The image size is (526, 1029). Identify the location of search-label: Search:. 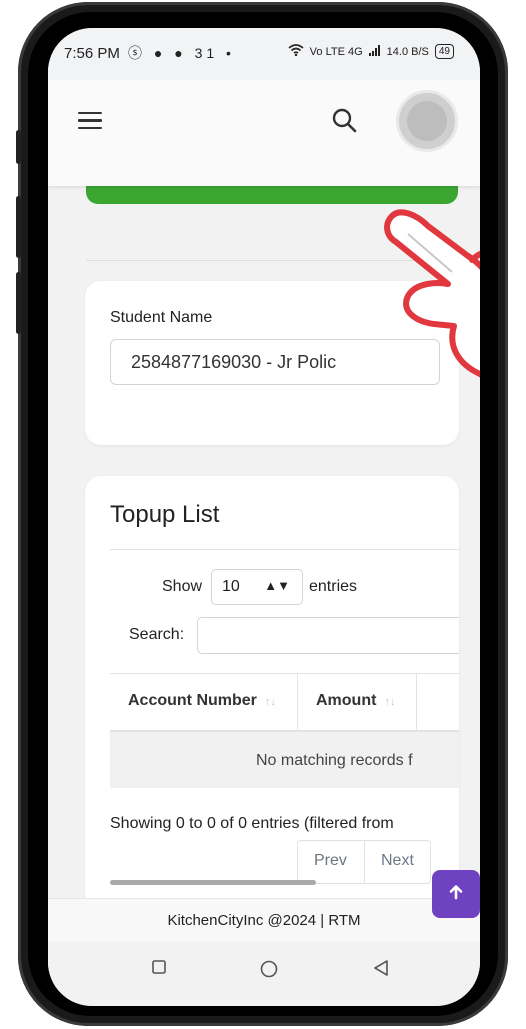
(157, 634).